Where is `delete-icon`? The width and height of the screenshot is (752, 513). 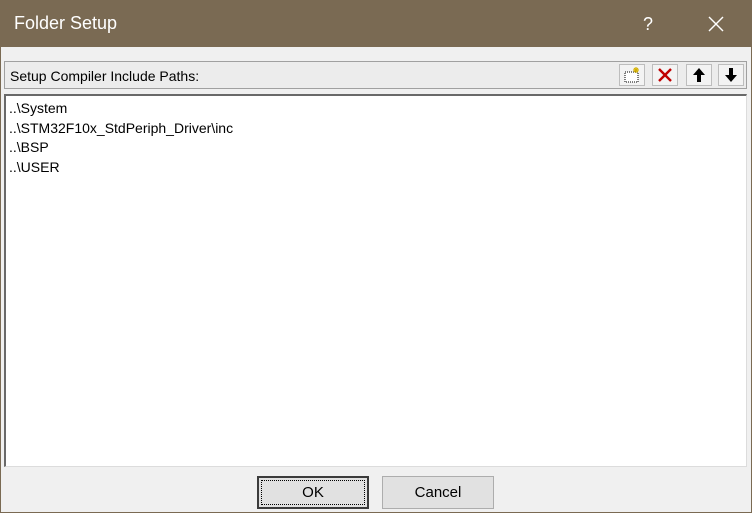
delete-icon is located at coordinates (665, 75).